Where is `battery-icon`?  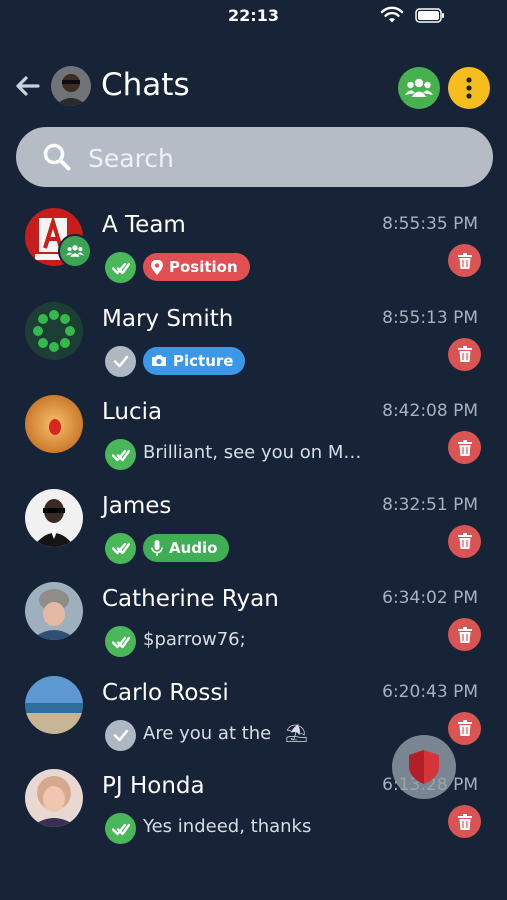
battery-icon is located at coordinates (429, 15).